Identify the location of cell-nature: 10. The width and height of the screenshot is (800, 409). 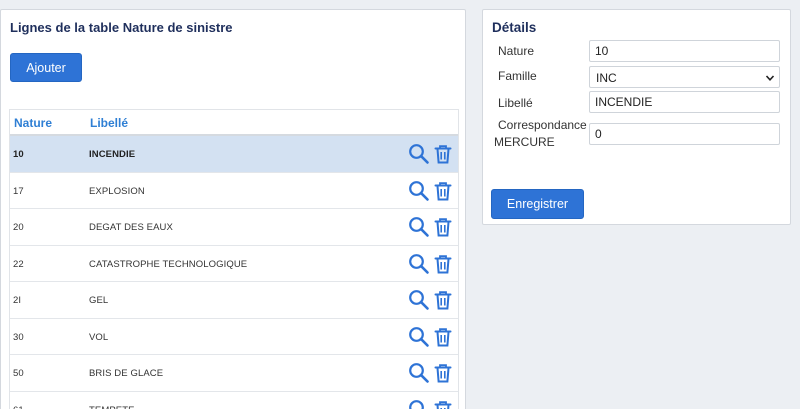
(18, 154).